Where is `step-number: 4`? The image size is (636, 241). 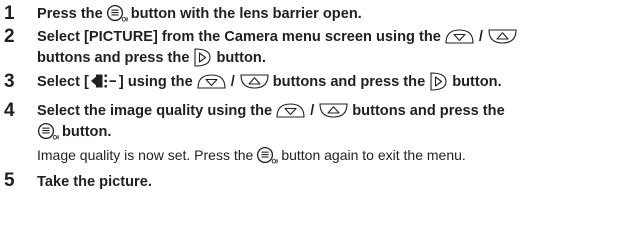 step-number: 4 is located at coordinates (9, 110).